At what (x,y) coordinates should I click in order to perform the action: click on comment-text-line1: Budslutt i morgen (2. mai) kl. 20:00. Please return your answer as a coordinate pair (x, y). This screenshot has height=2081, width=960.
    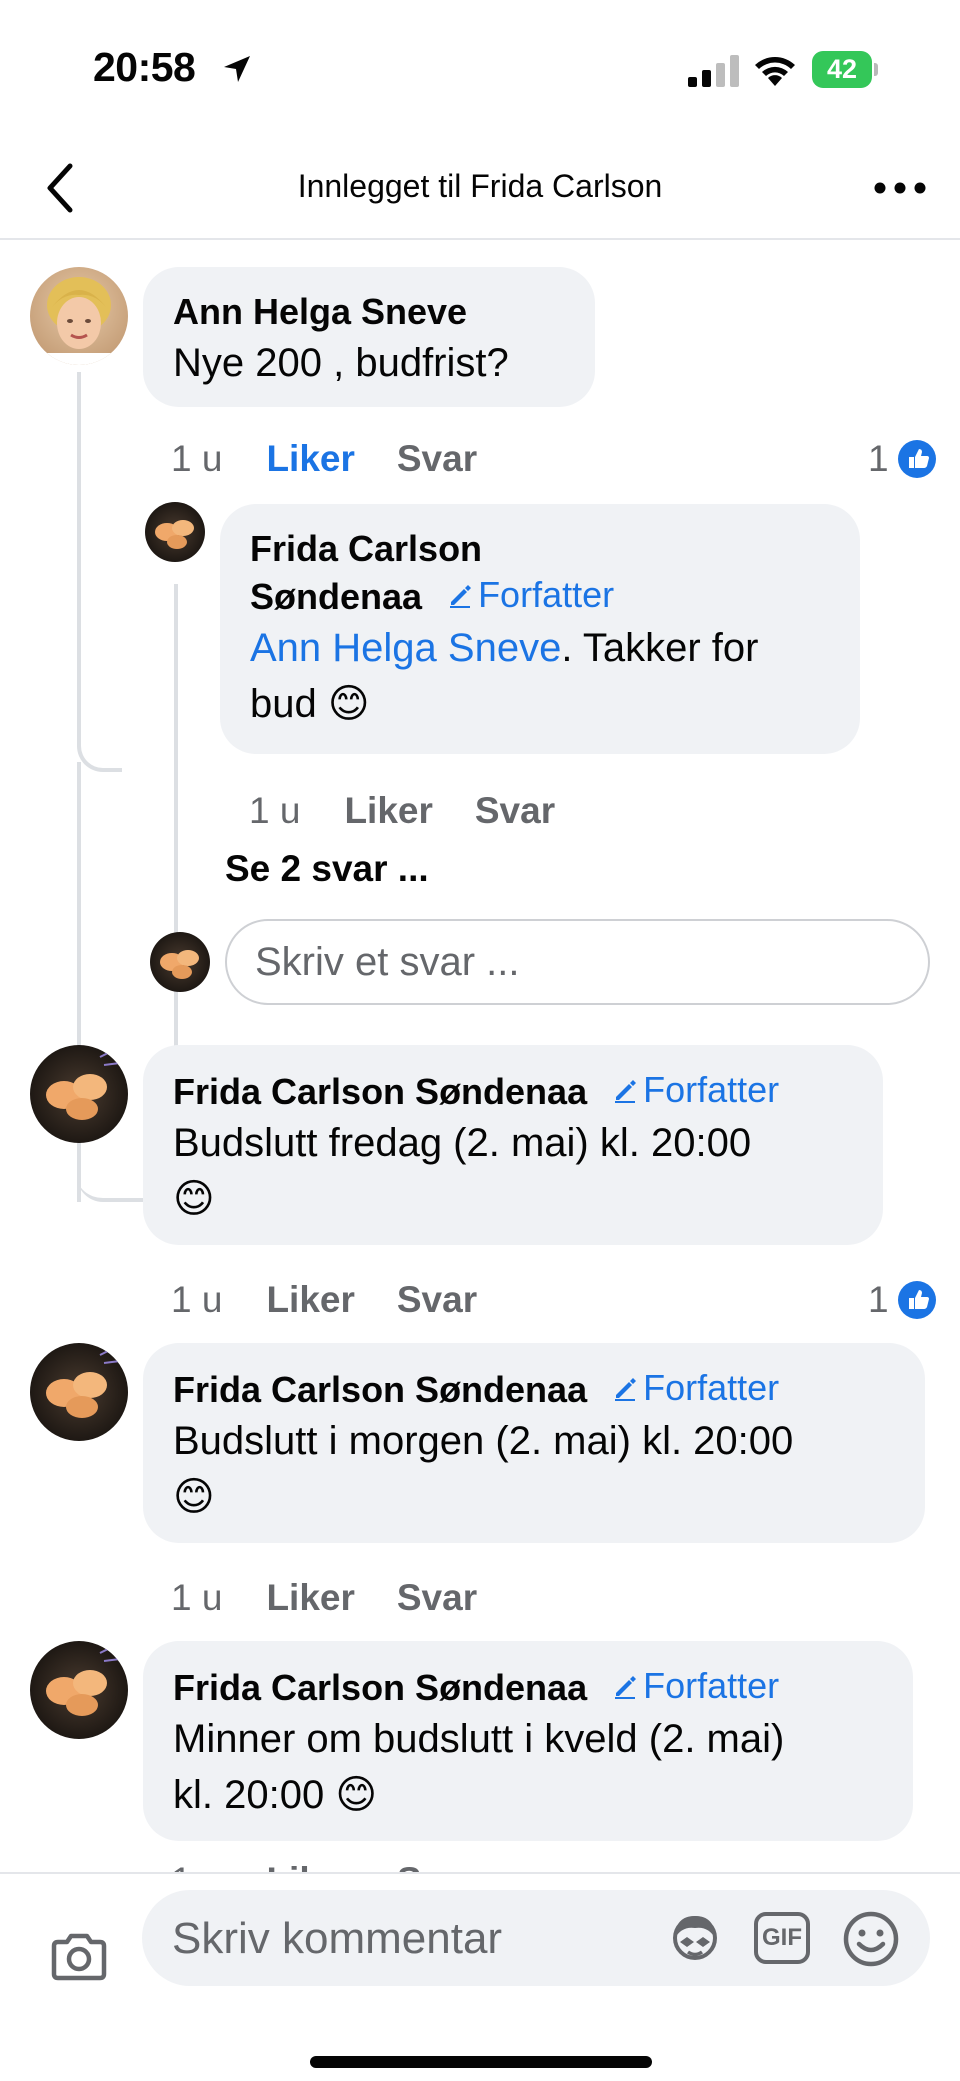
    Looking at the image, I should click on (483, 1441).